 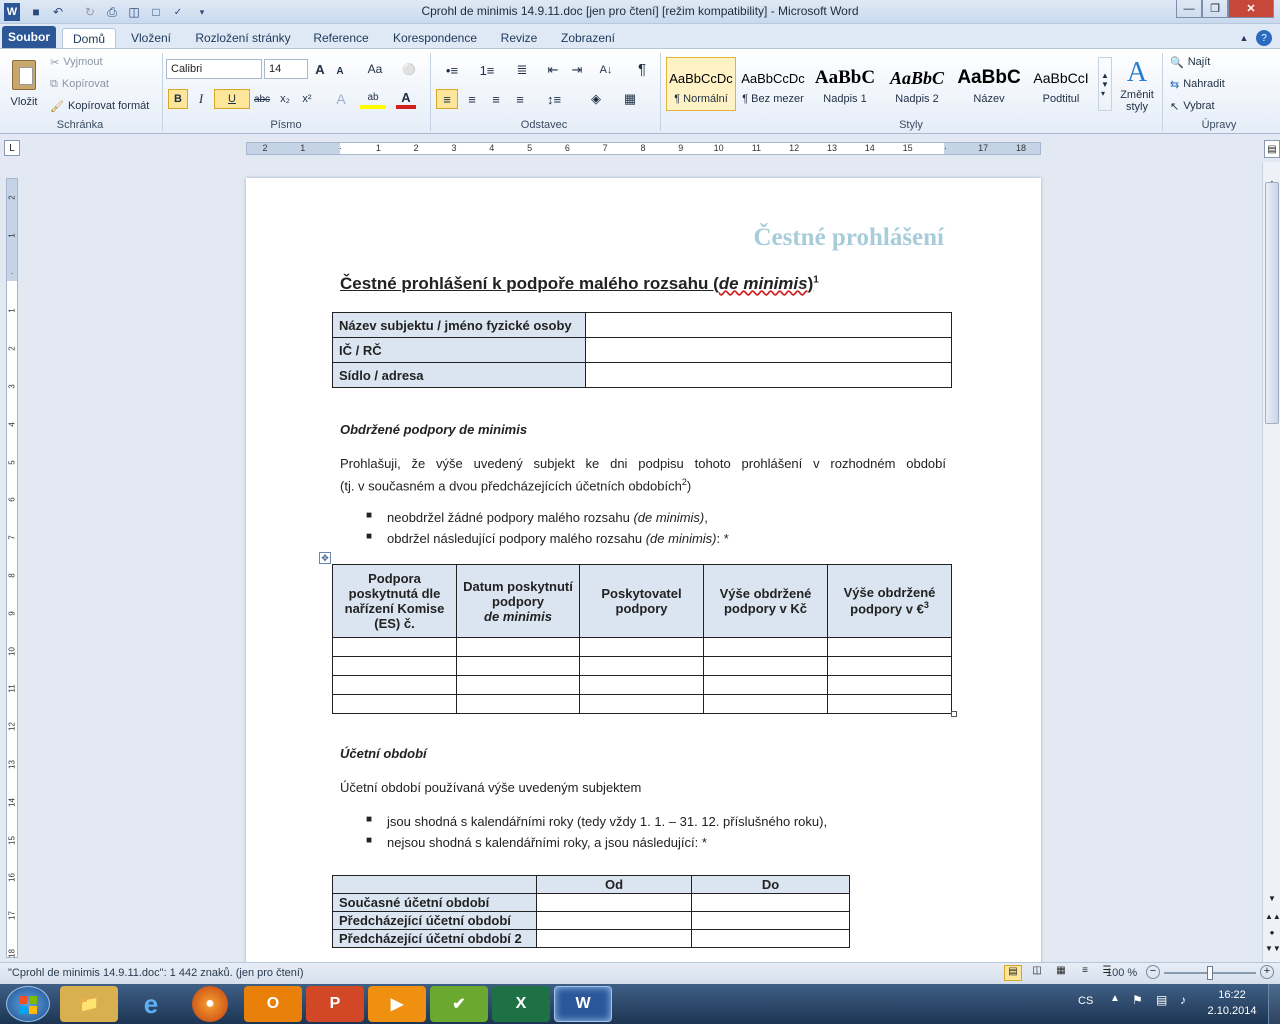 What do you see at coordinates (151, 38) in the screenshot?
I see `tab-insert: Vložení` at bounding box center [151, 38].